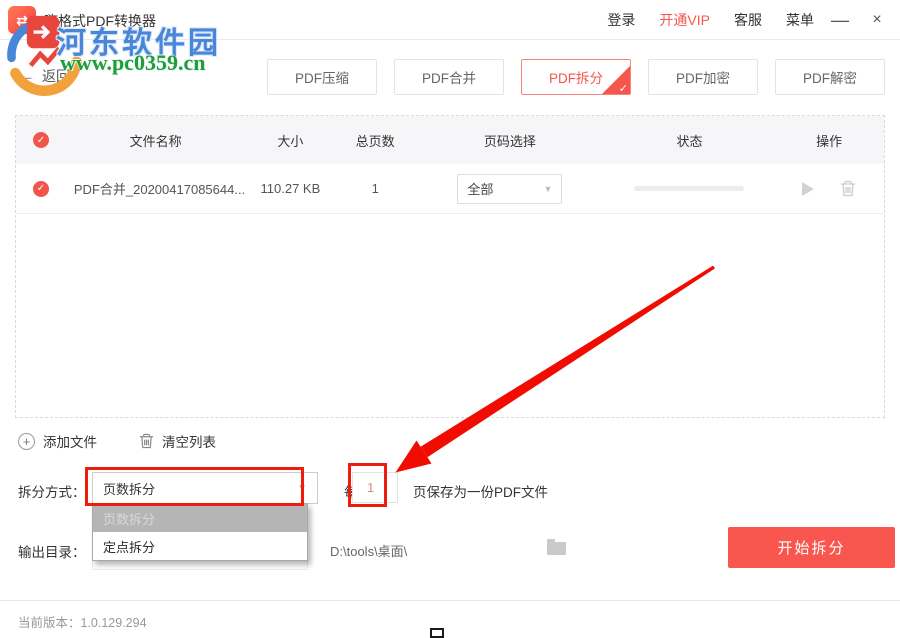  What do you see at coordinates (189, 442) in the screenshot?
I see `clear-list-label: 清空列表` at bounding box center [189, 442].